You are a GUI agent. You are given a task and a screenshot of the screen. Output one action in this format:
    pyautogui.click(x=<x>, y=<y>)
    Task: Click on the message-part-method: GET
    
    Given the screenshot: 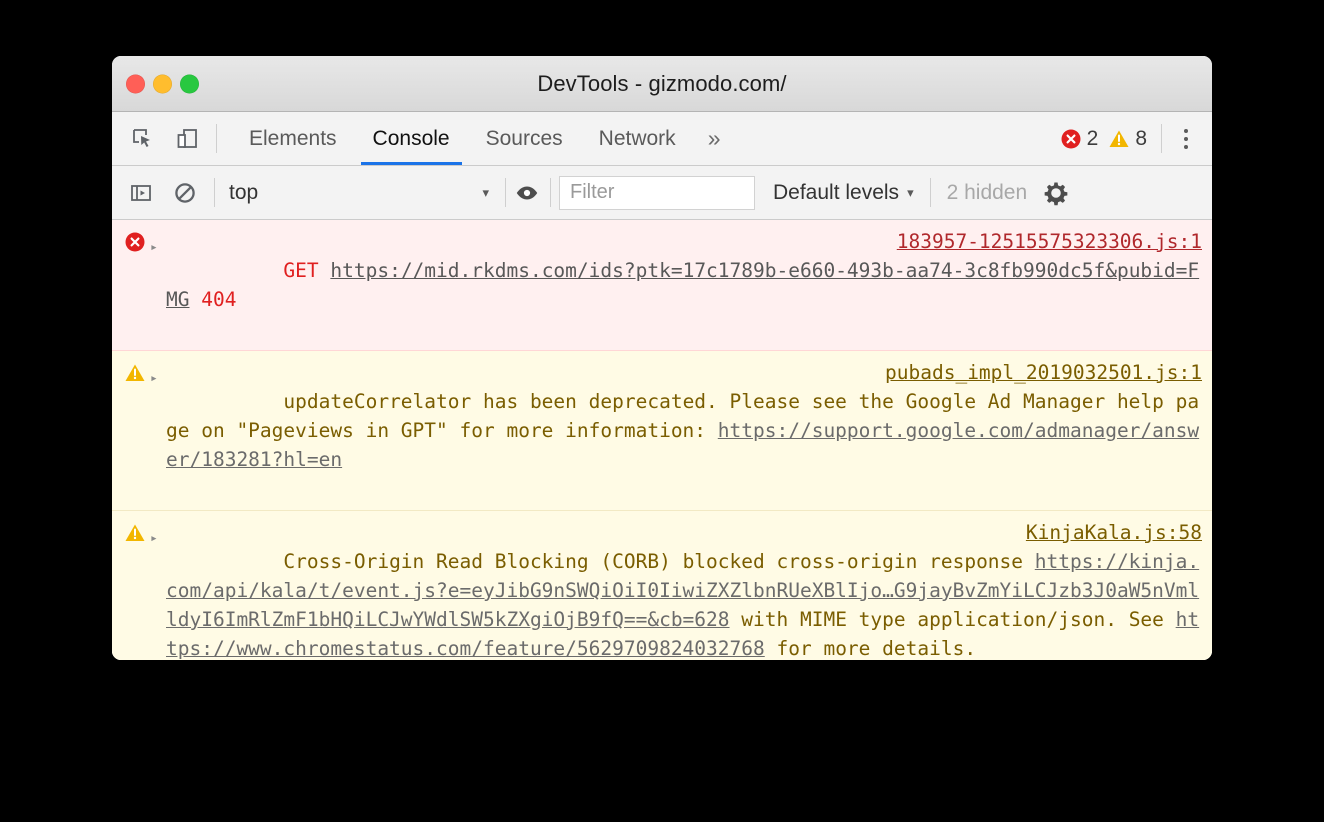 What is the action you would take?
    pyautogui.click(x=307, y=270)
    